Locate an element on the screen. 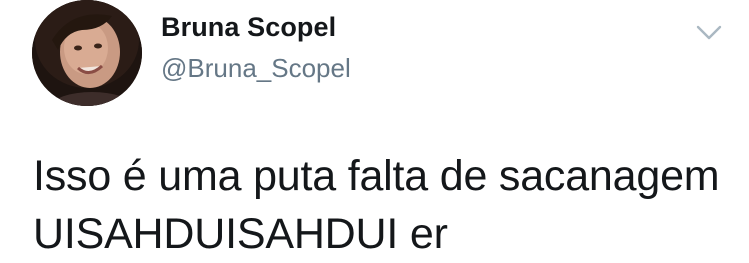  avatar is located at coordinates (87, 53).